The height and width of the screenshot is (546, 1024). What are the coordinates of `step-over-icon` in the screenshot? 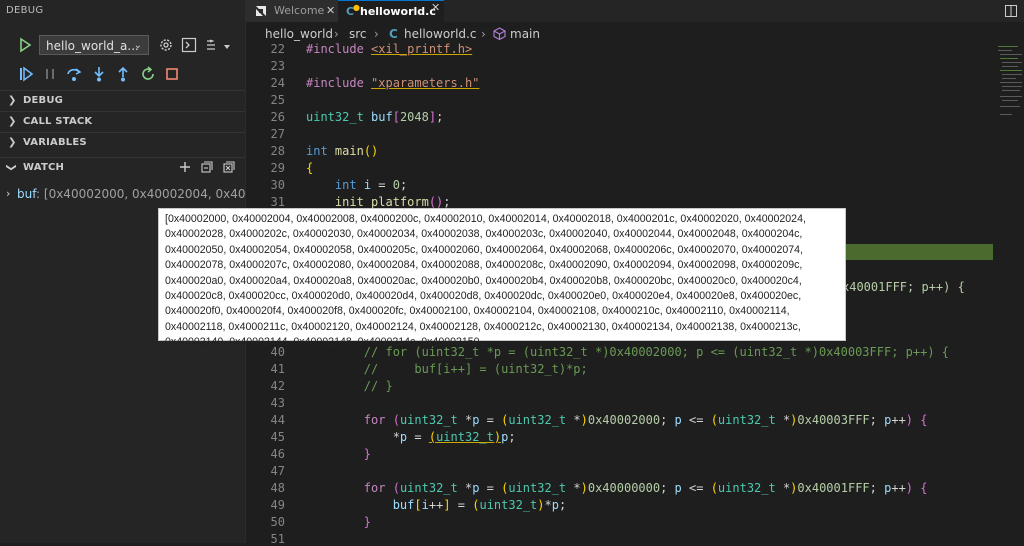 It's located at (74, 74).